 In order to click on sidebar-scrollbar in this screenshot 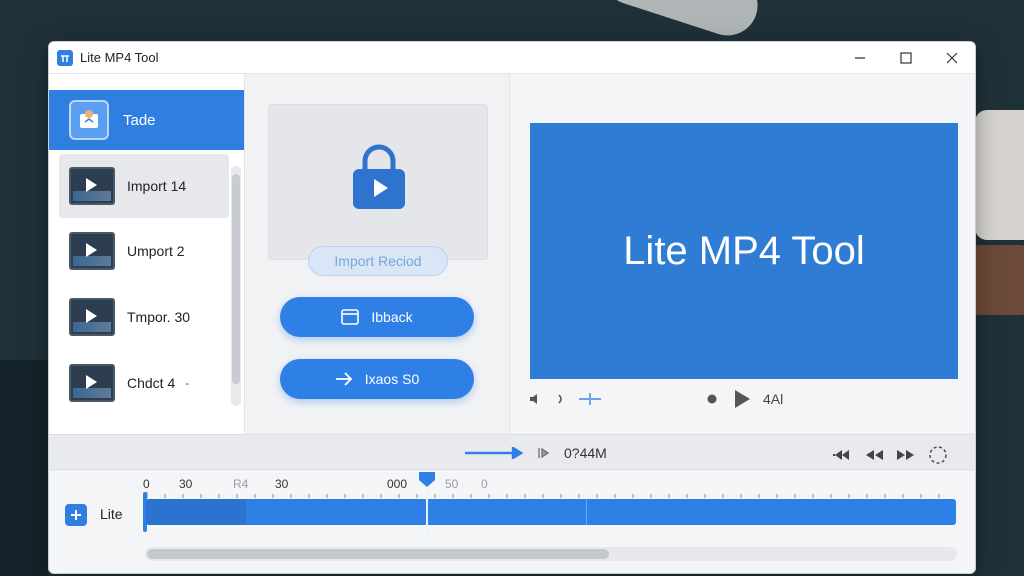, I will do `click(236, 286)`.